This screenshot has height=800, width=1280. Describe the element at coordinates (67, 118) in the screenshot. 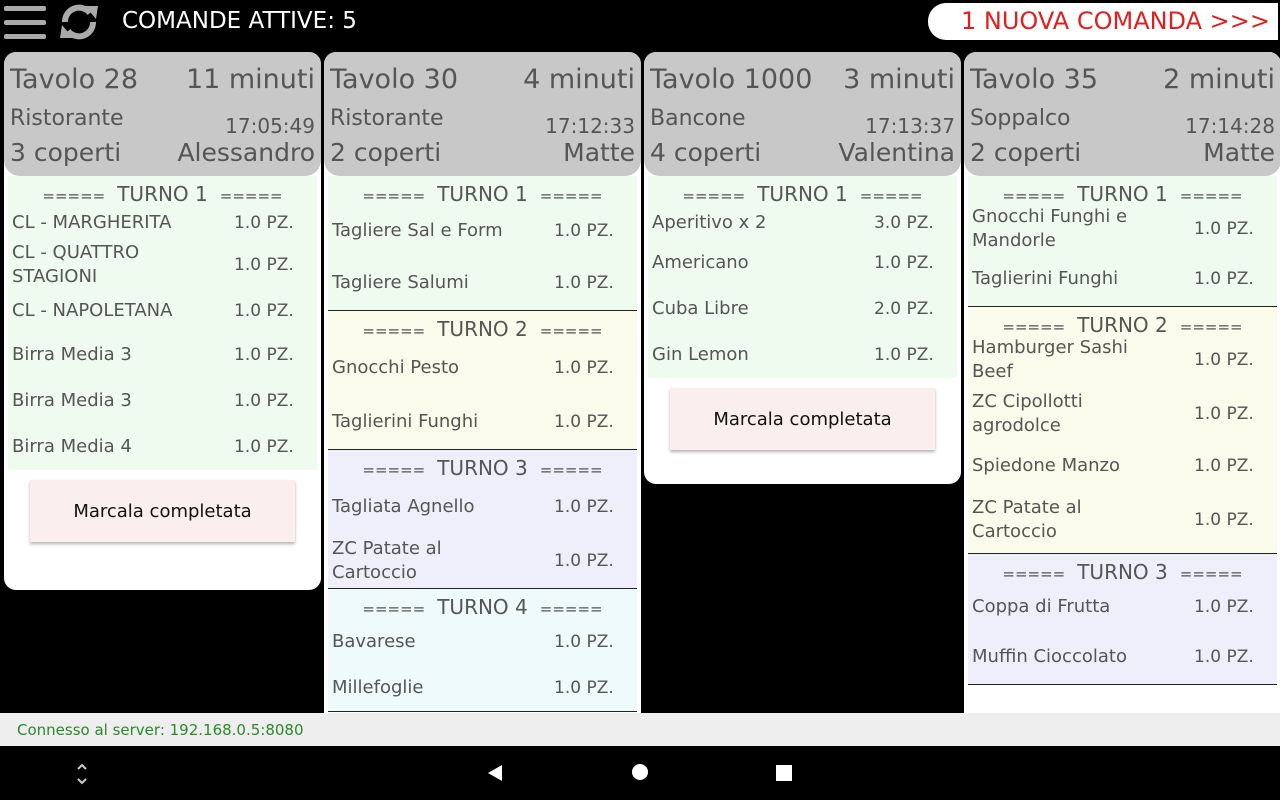

I see `area-name: Ristorante` at that location.